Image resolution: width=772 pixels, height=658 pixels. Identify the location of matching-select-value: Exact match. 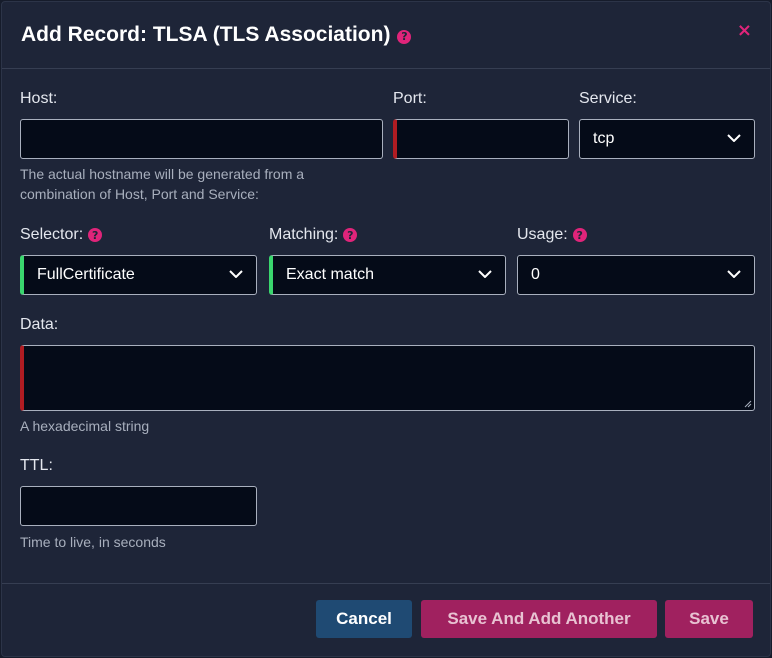
(330, 274).